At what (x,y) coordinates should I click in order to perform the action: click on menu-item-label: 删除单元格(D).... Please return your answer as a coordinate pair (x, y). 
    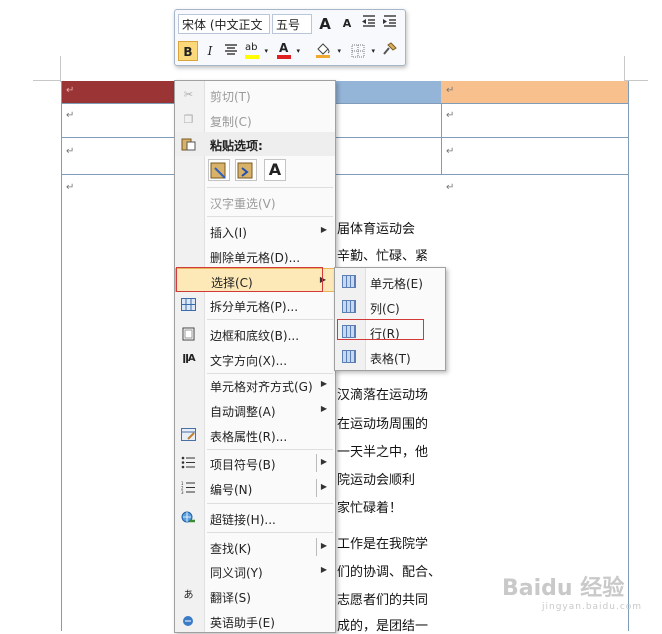
    Looking at the image, I should click on (255, 258).